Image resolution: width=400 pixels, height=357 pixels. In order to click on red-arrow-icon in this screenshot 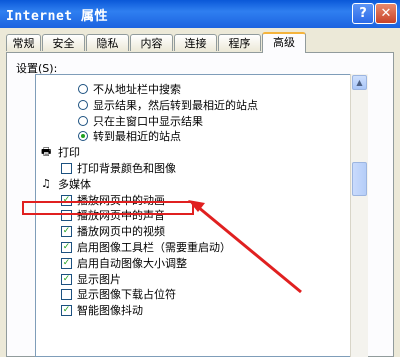, I will do `click(245, 247)`.